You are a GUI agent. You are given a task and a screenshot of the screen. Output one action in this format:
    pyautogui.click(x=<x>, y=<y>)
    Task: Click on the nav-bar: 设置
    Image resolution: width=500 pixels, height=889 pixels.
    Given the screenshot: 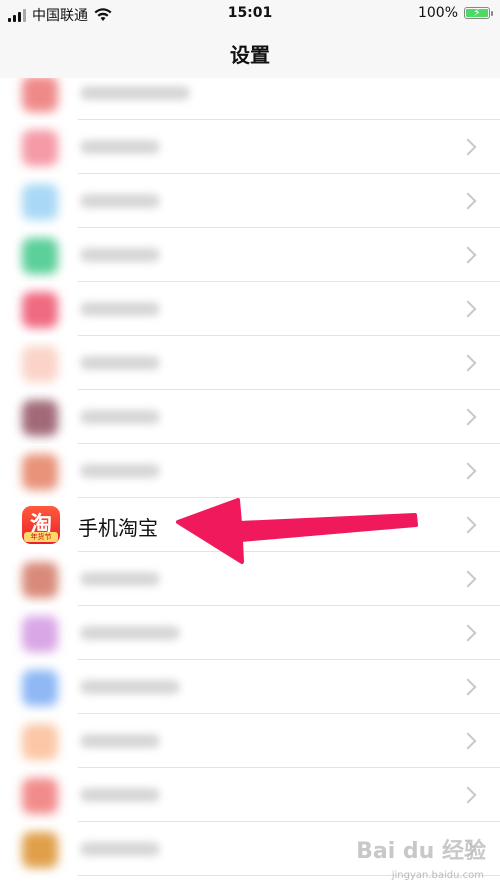 What is the action you would take?
    pyautogui.click(x=250, y=53)
    